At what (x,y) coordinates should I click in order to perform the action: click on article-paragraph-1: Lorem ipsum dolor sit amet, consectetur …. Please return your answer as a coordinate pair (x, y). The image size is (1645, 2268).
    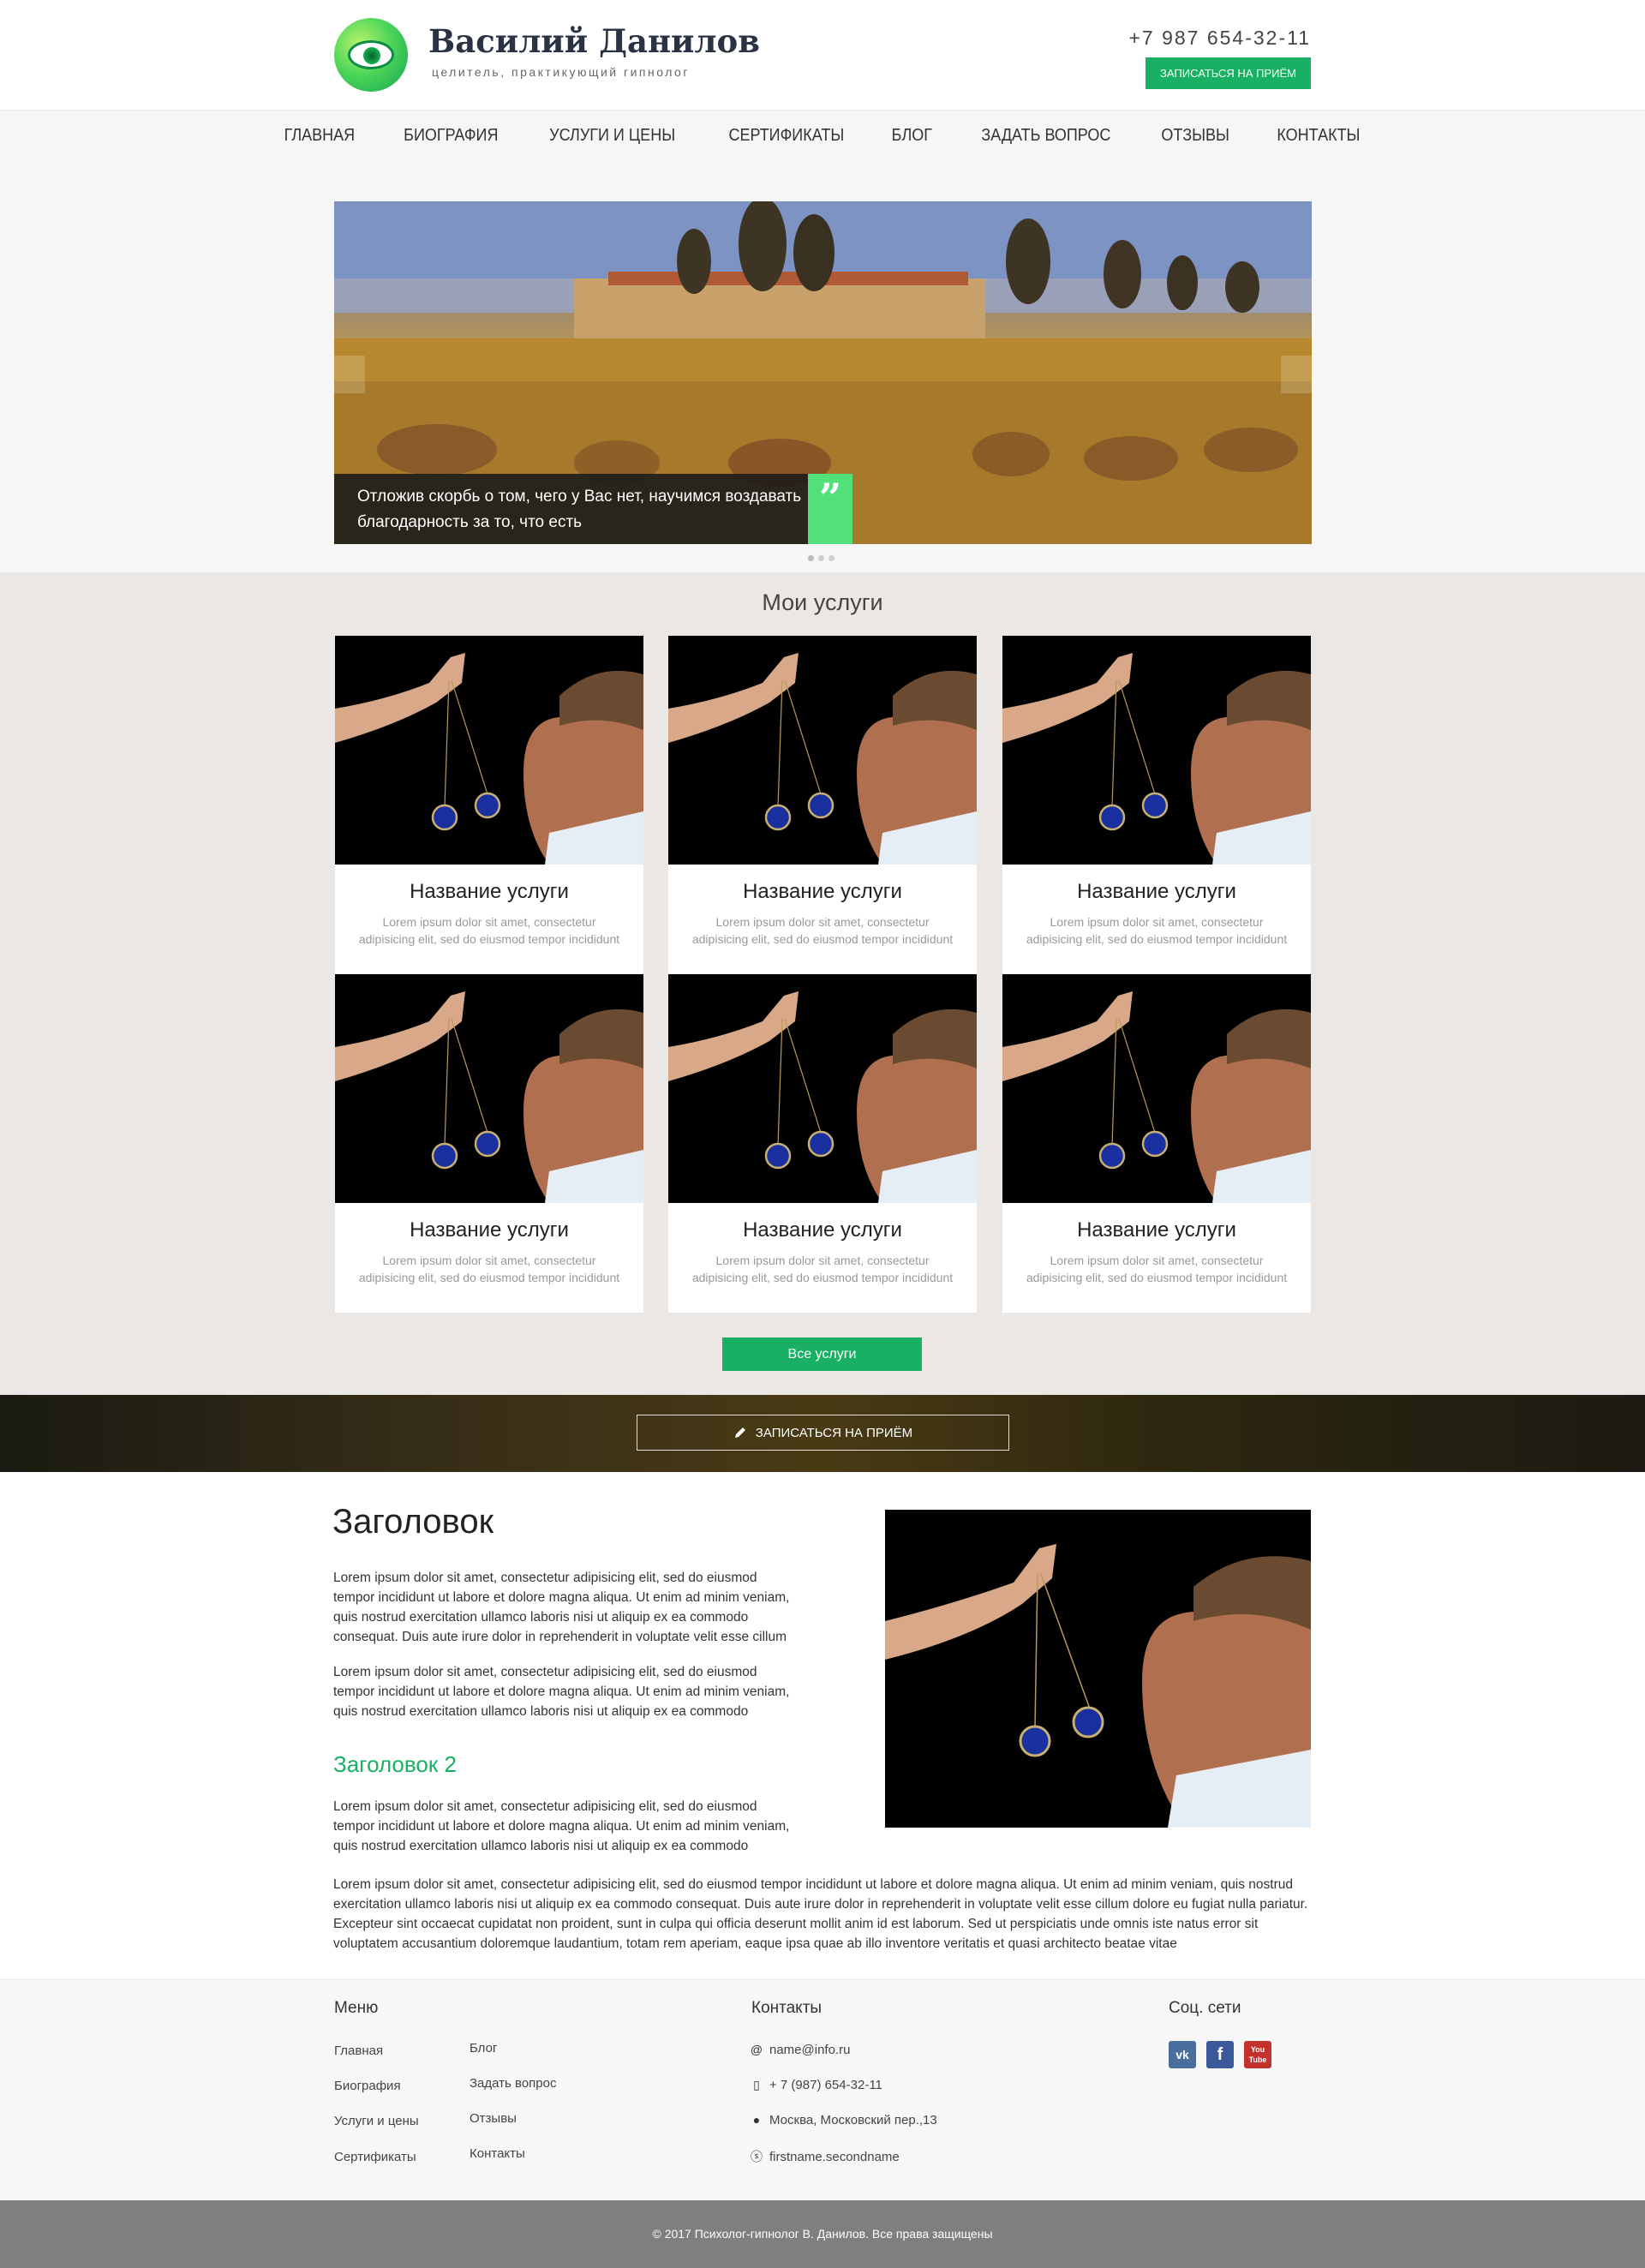
    Looking at the image, I should click on (561, 1607).